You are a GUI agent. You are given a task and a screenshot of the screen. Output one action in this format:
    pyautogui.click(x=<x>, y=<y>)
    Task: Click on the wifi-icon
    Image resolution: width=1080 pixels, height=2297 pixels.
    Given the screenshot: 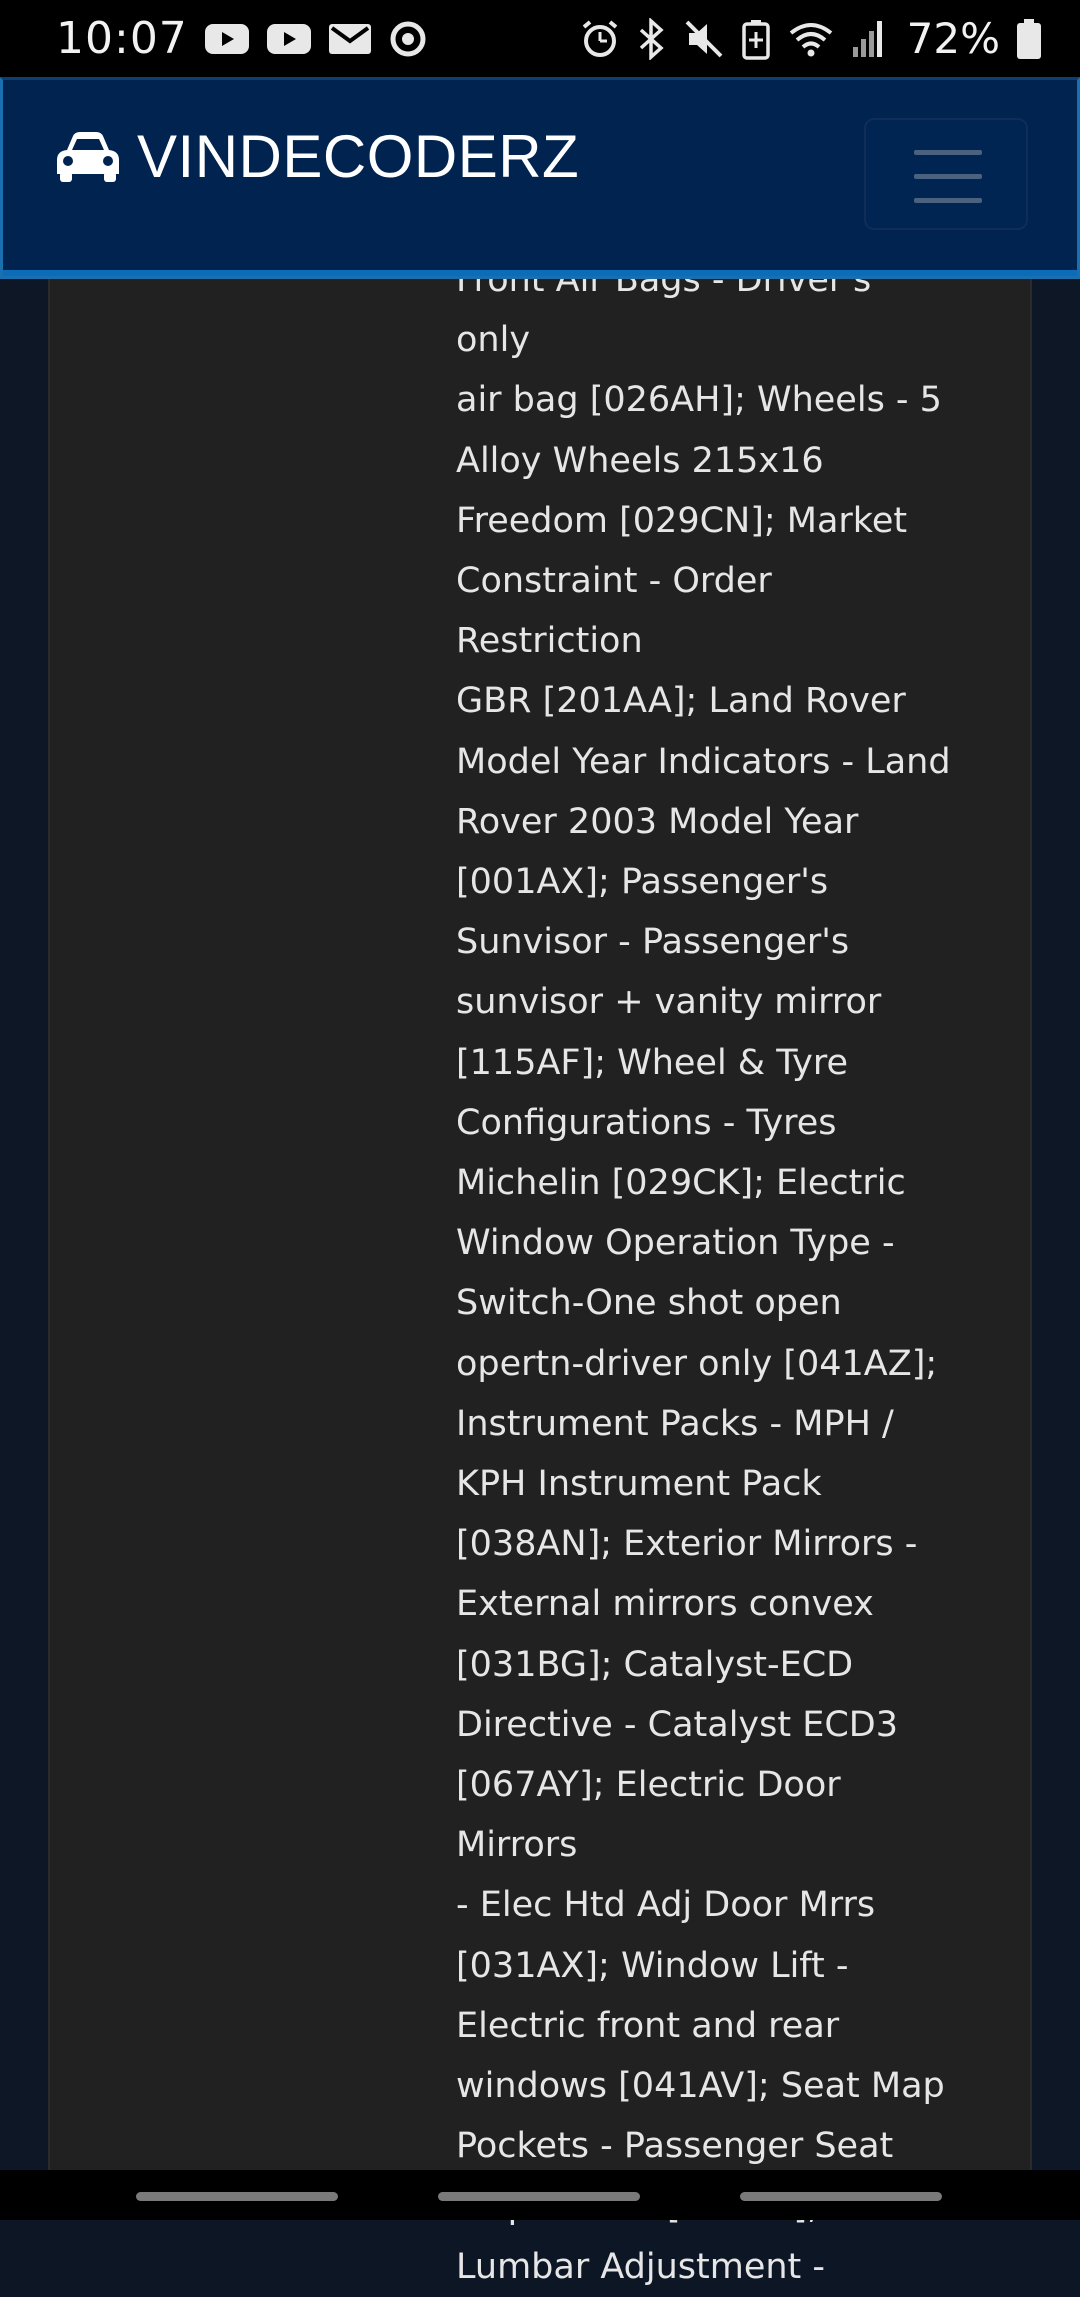 What is the action you would take?
    pyautogui.click(x=811, y=39)
    